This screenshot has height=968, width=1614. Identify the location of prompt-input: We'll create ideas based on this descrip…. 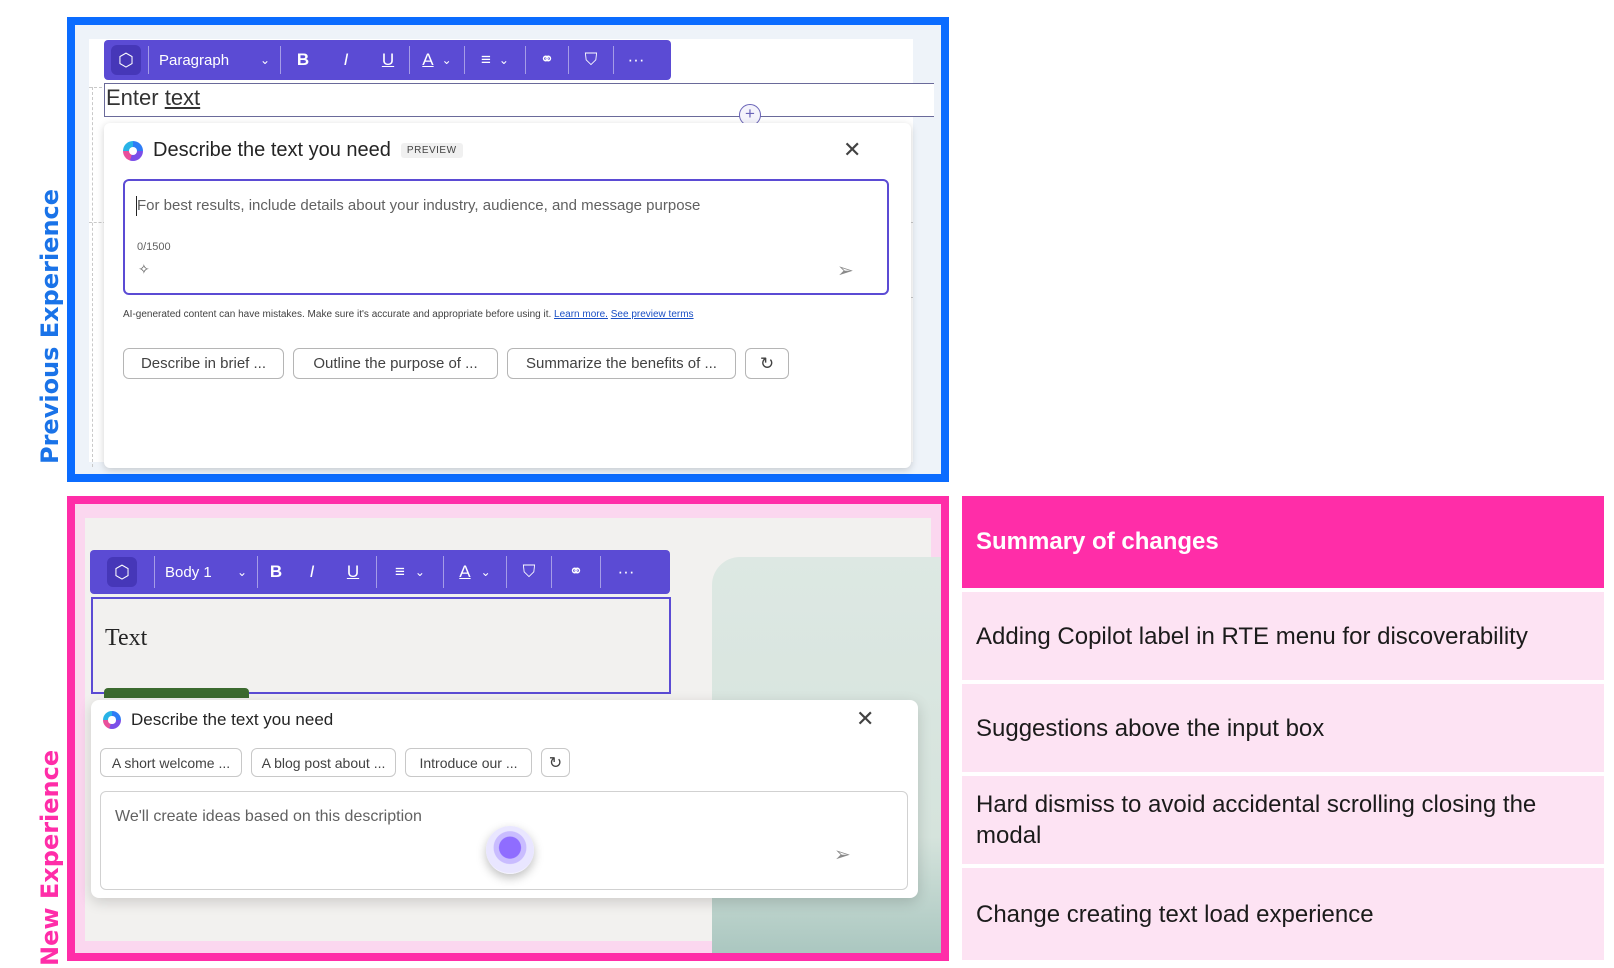
(504, 840).